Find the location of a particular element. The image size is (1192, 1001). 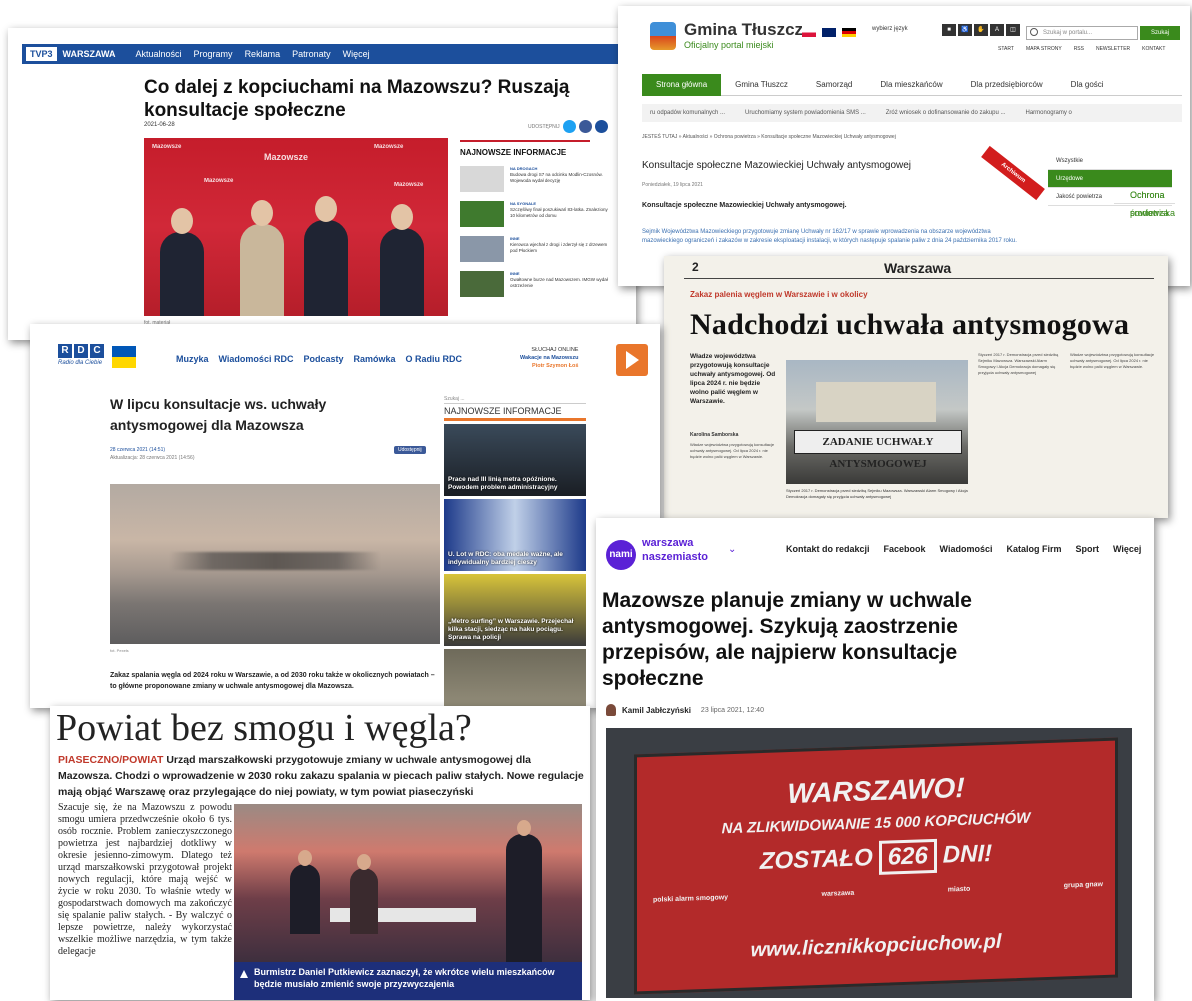

toplink: START is located at coordinates (1006, 49).